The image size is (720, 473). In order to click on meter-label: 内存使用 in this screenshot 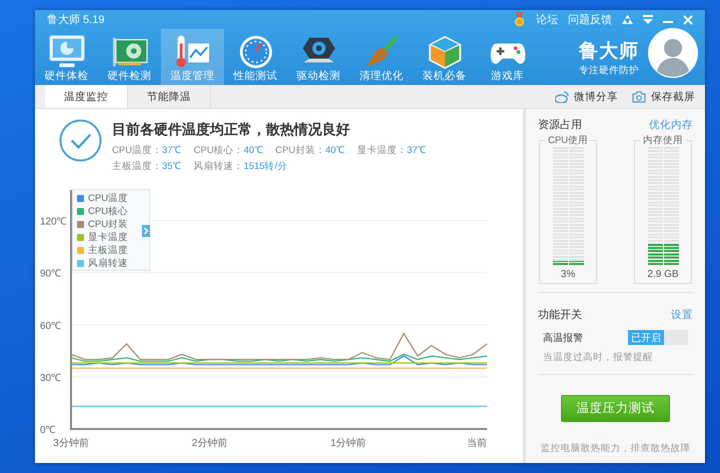, I will do `click(663, 140)`.